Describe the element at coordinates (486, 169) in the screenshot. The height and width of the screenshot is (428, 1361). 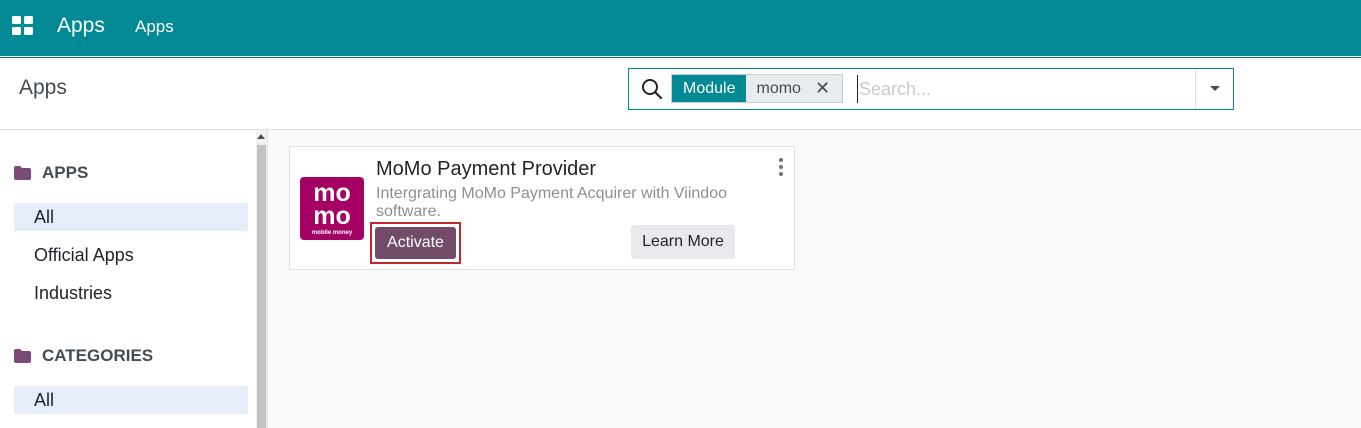
I see `app-name: MoMo Payment Provider` at that location.